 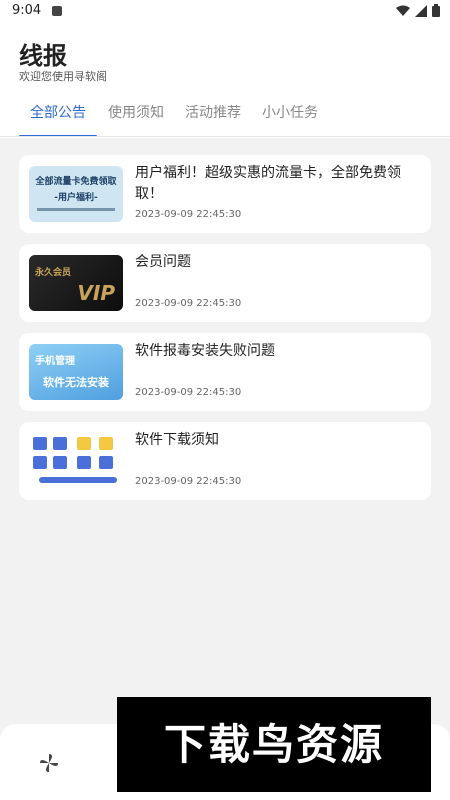 I want to click on signal-icon, so click(x=421, y=10).